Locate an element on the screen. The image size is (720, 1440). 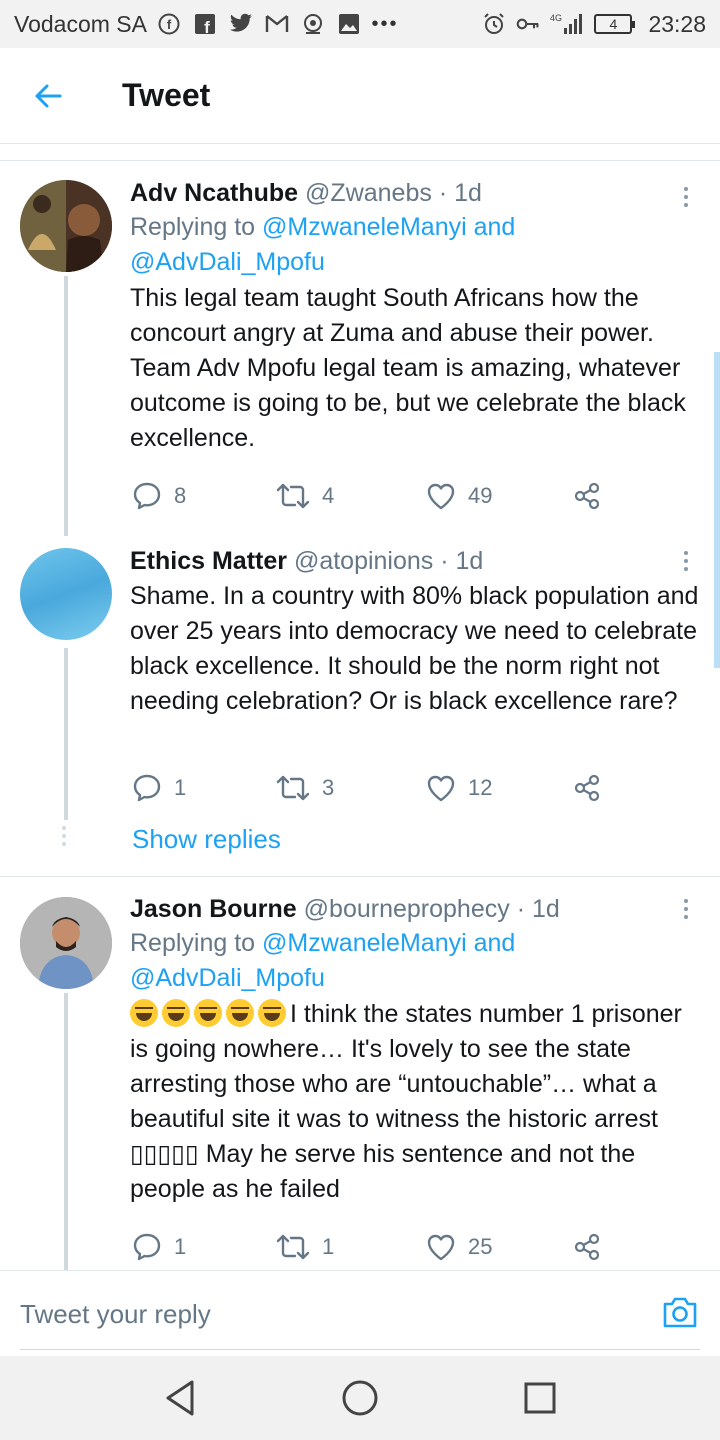
notification-icons: f f ••• is located at coordinates (277, 24).